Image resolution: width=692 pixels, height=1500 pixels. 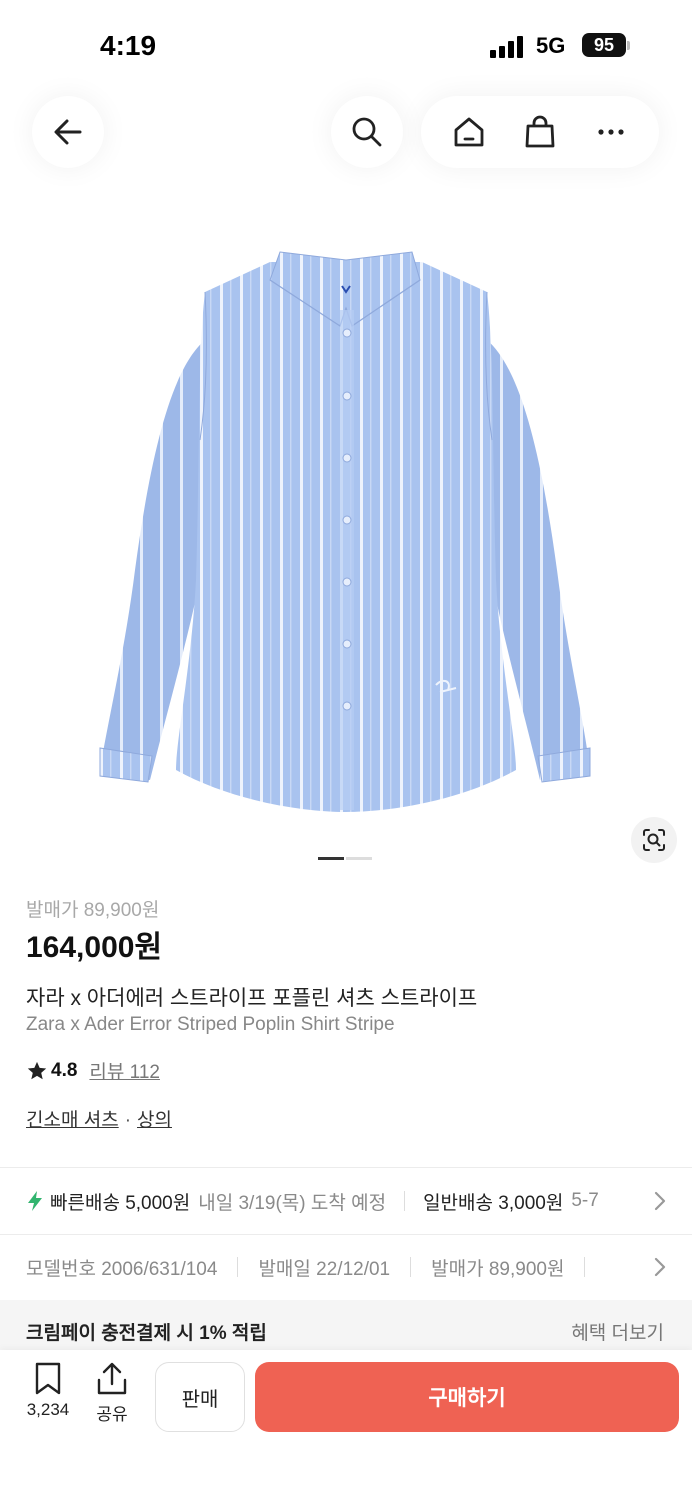 What do you see at coordinates (493, 1203) in the screenshot?
I see `normal-shipping-label: 일반배송 3,000원` at bounding box center [493, 1203].